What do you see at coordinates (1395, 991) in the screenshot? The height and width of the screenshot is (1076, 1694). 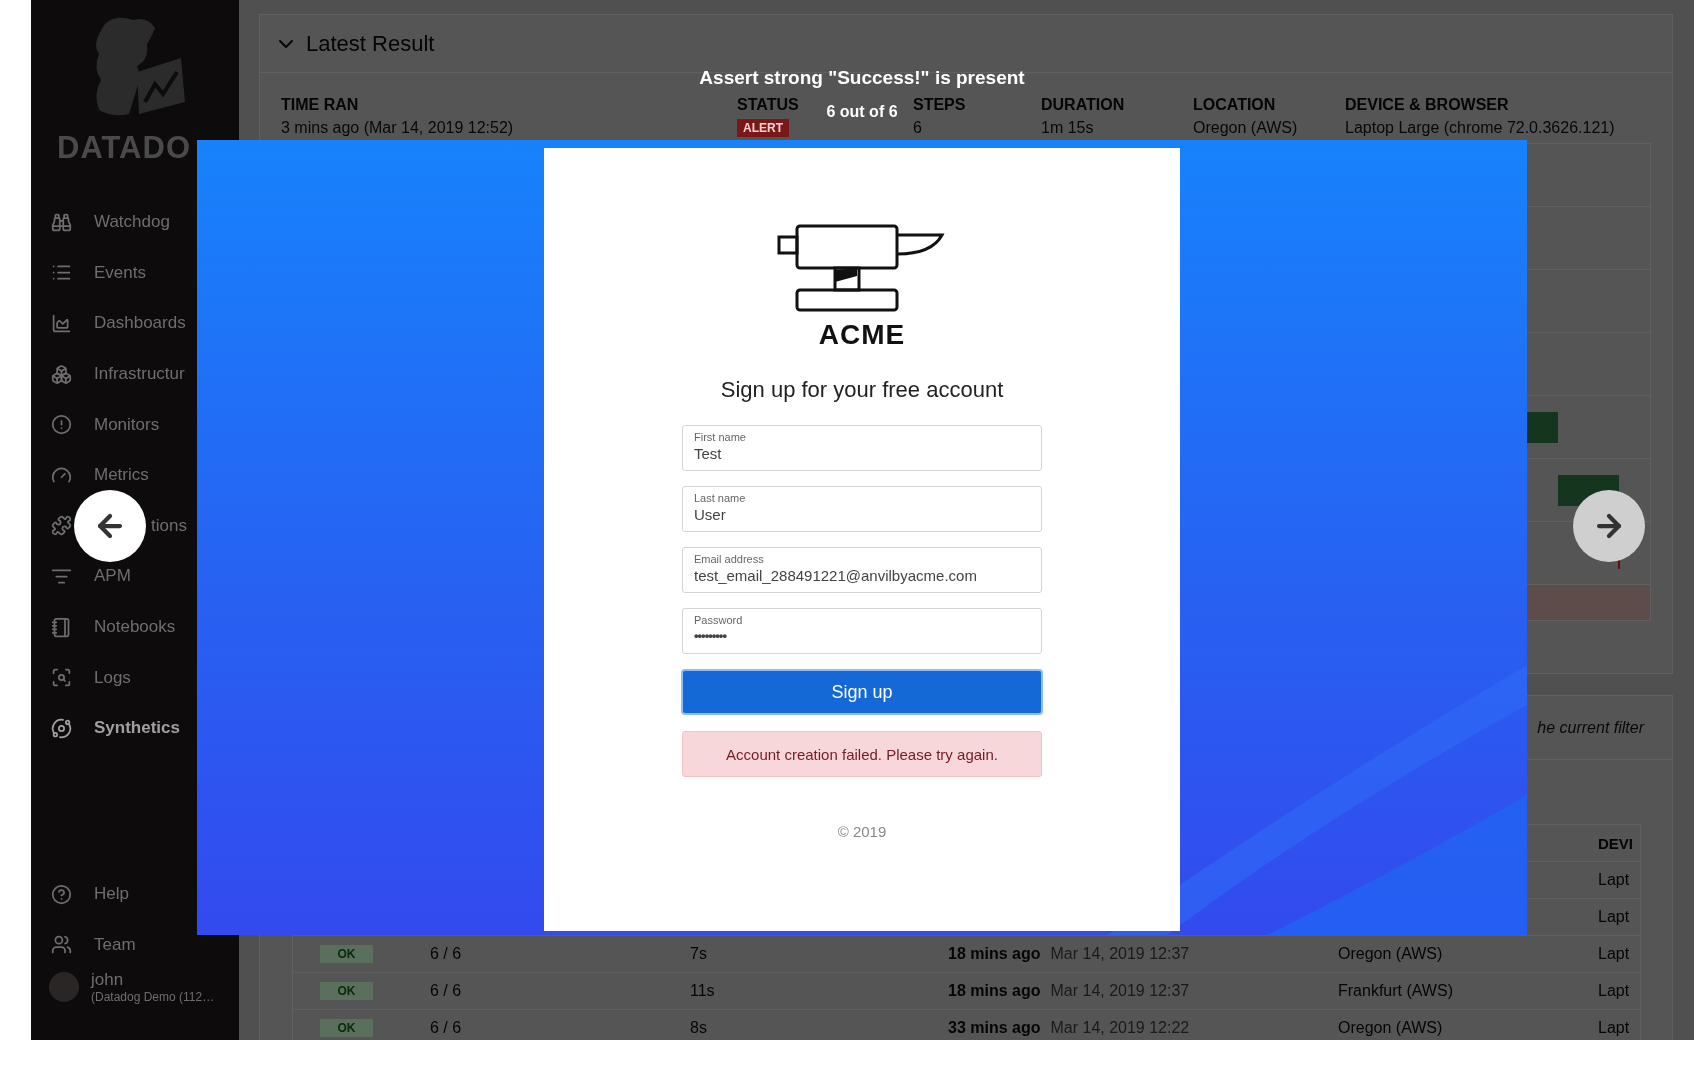 I see `table-cell: Frankfurt (AWS)` at bounding box center [1395, 991].